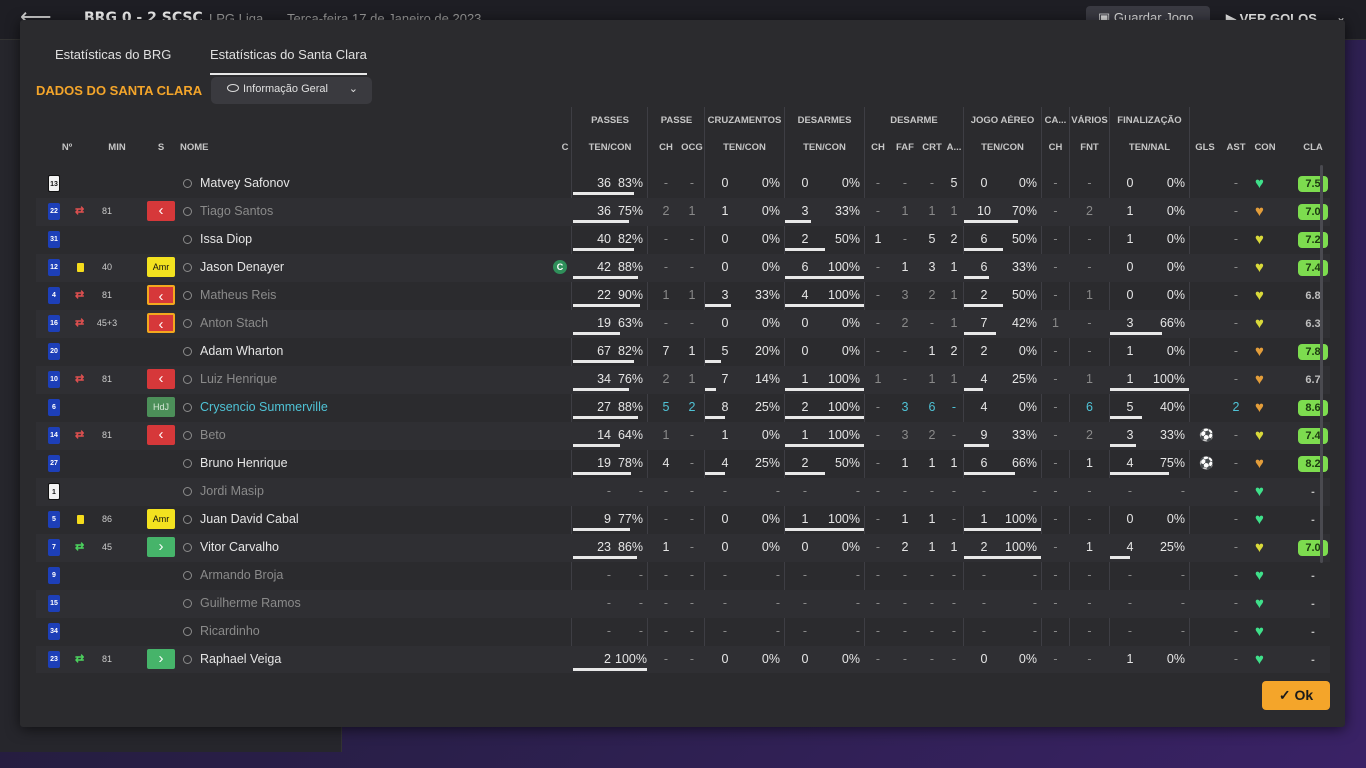  Describe the element at coordinates (113, 60) in the screenshot. I see `tab-brg-stats: Estatísticas do BRG` at that location.